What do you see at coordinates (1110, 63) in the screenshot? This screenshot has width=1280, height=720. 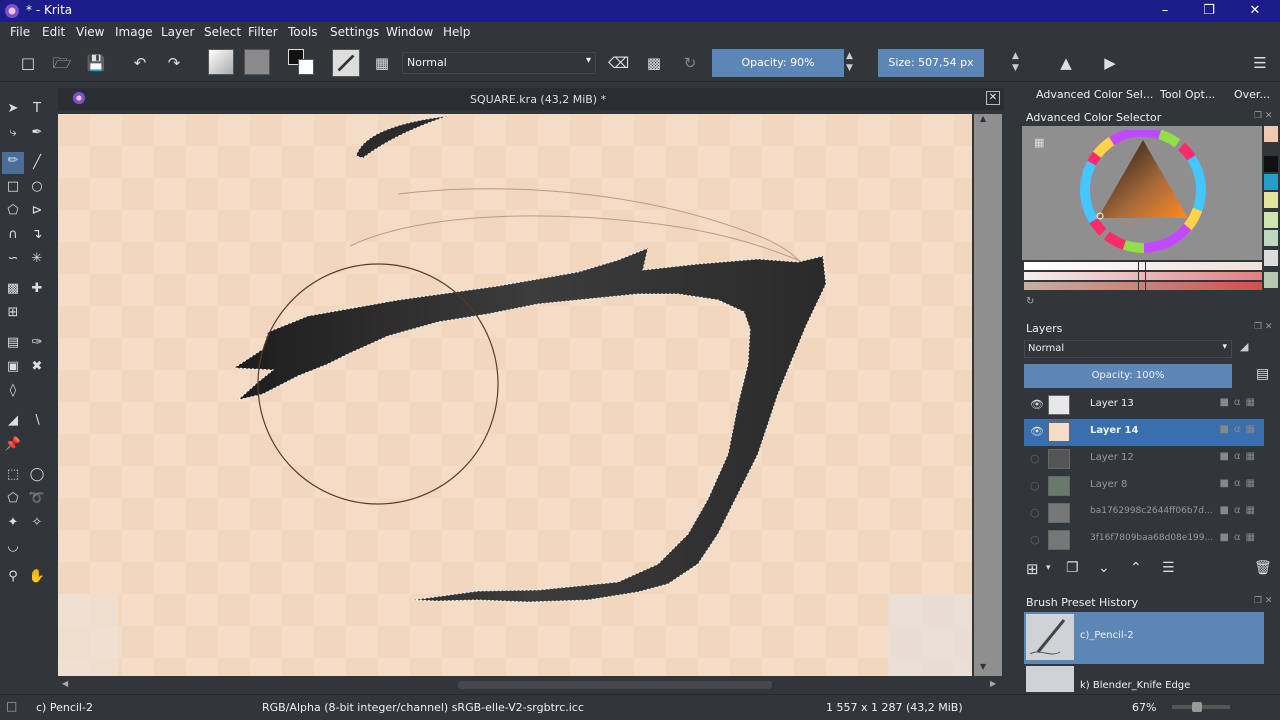 I see `mirror-vertical-icon: ▶` at bounding box center [1110, 63].